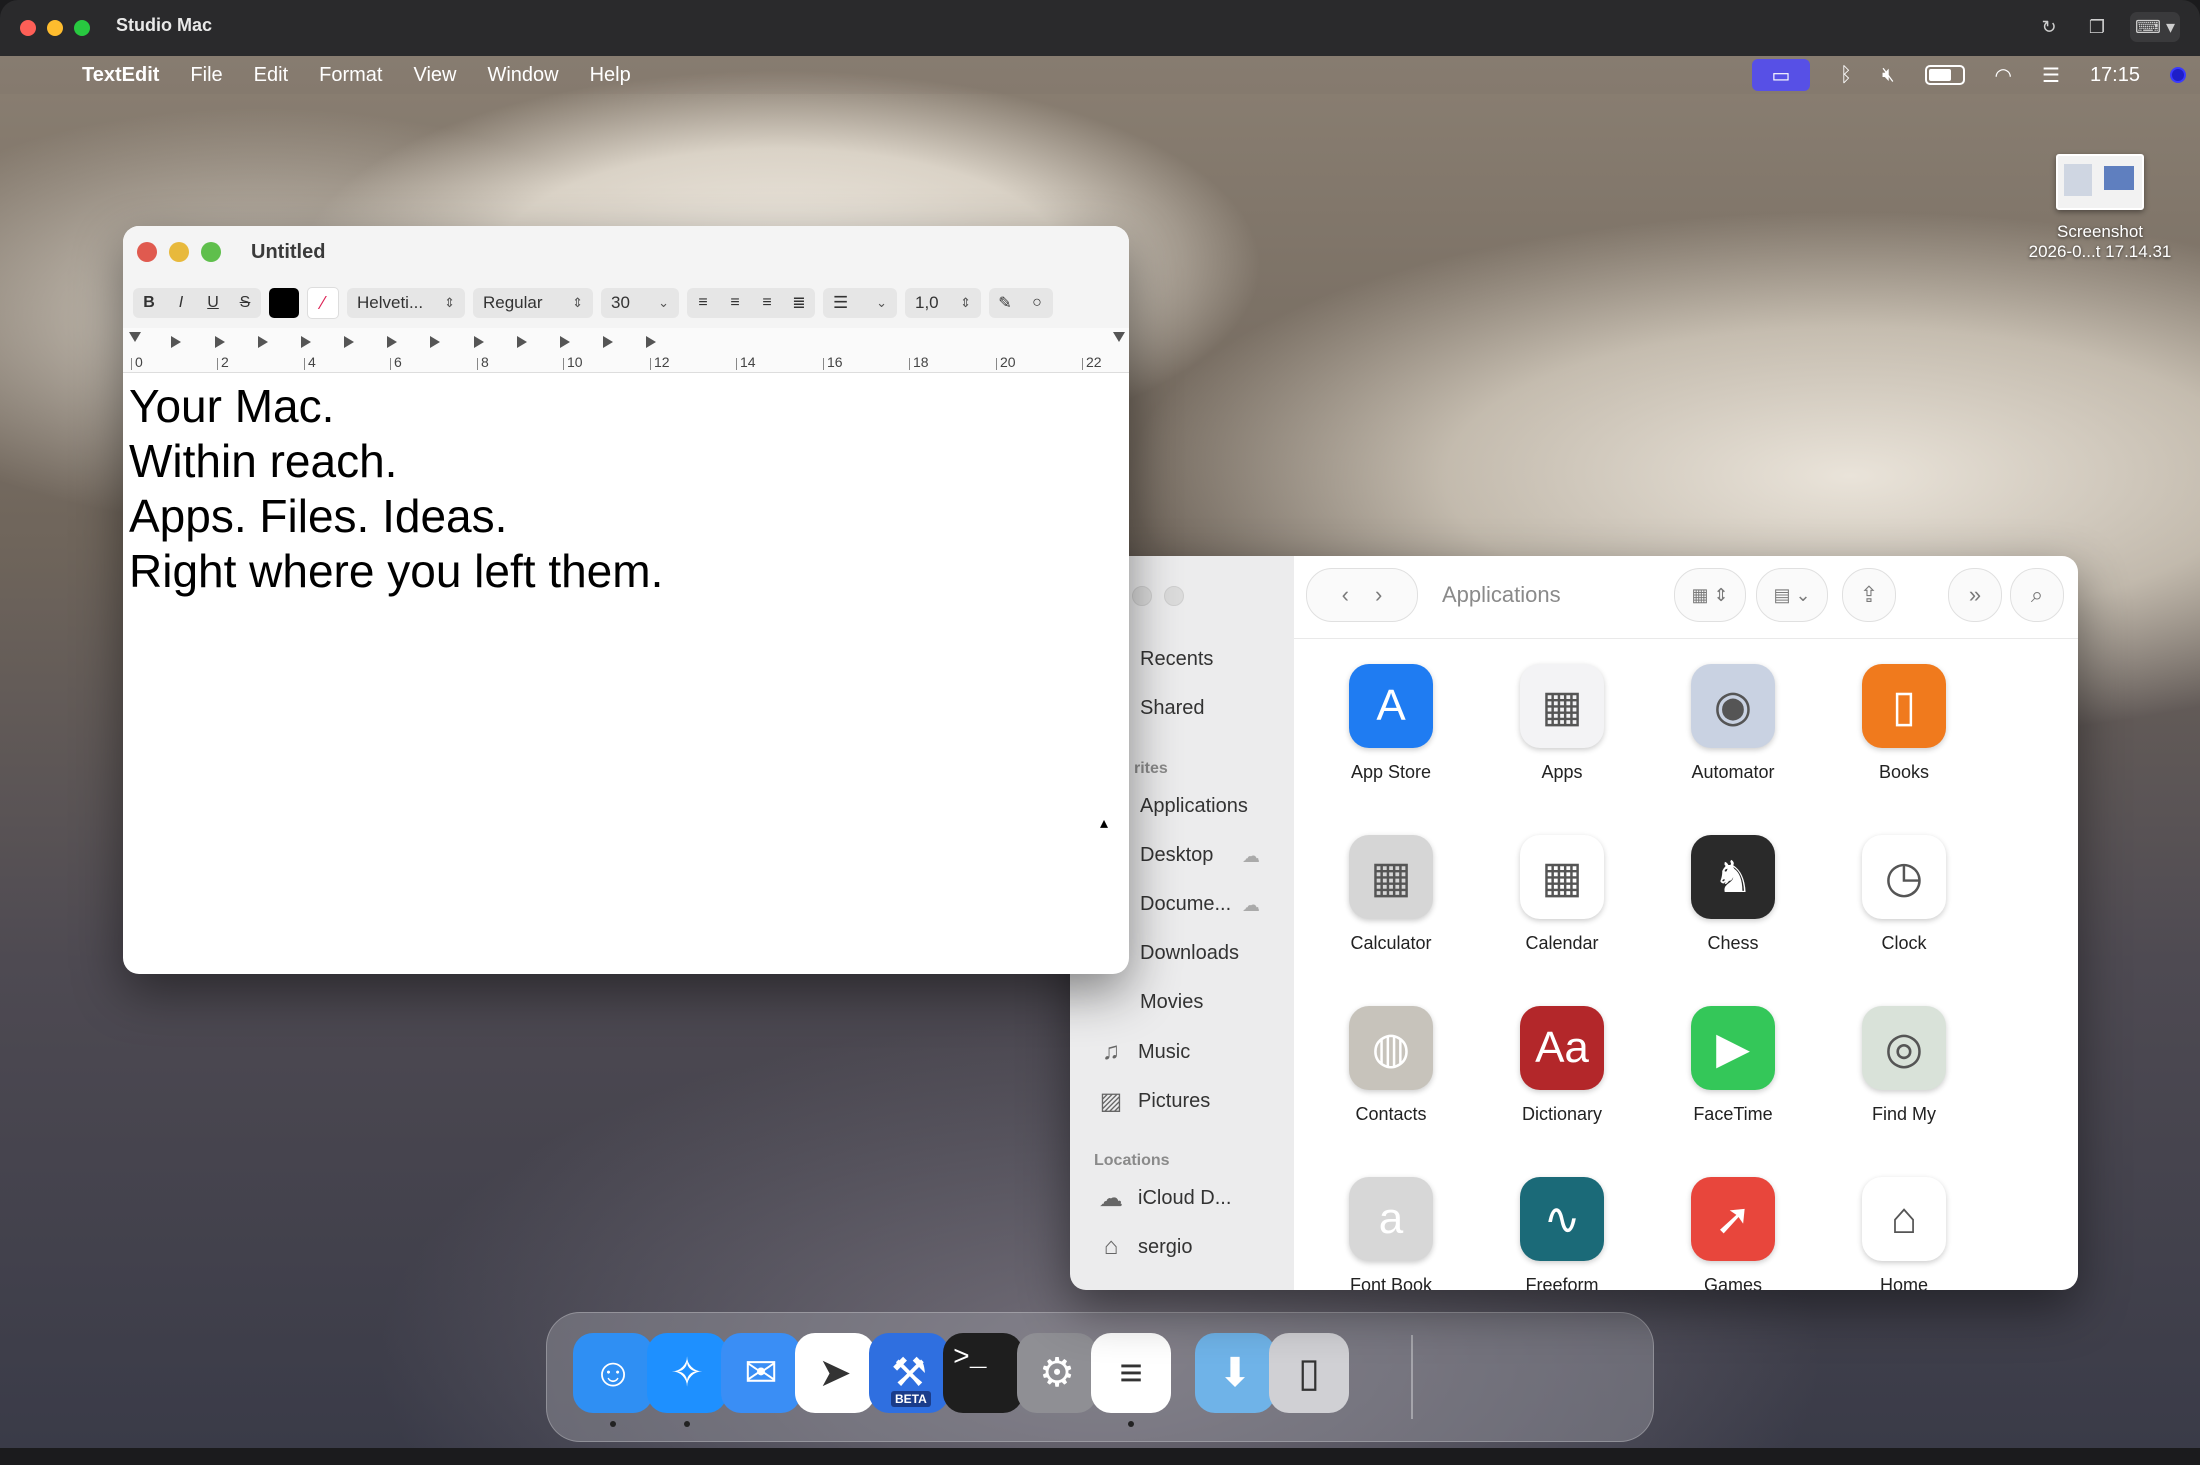 The width and height of the screenshot is (2200, 1465). I want to click on bold-button: B, so click(149, 303).